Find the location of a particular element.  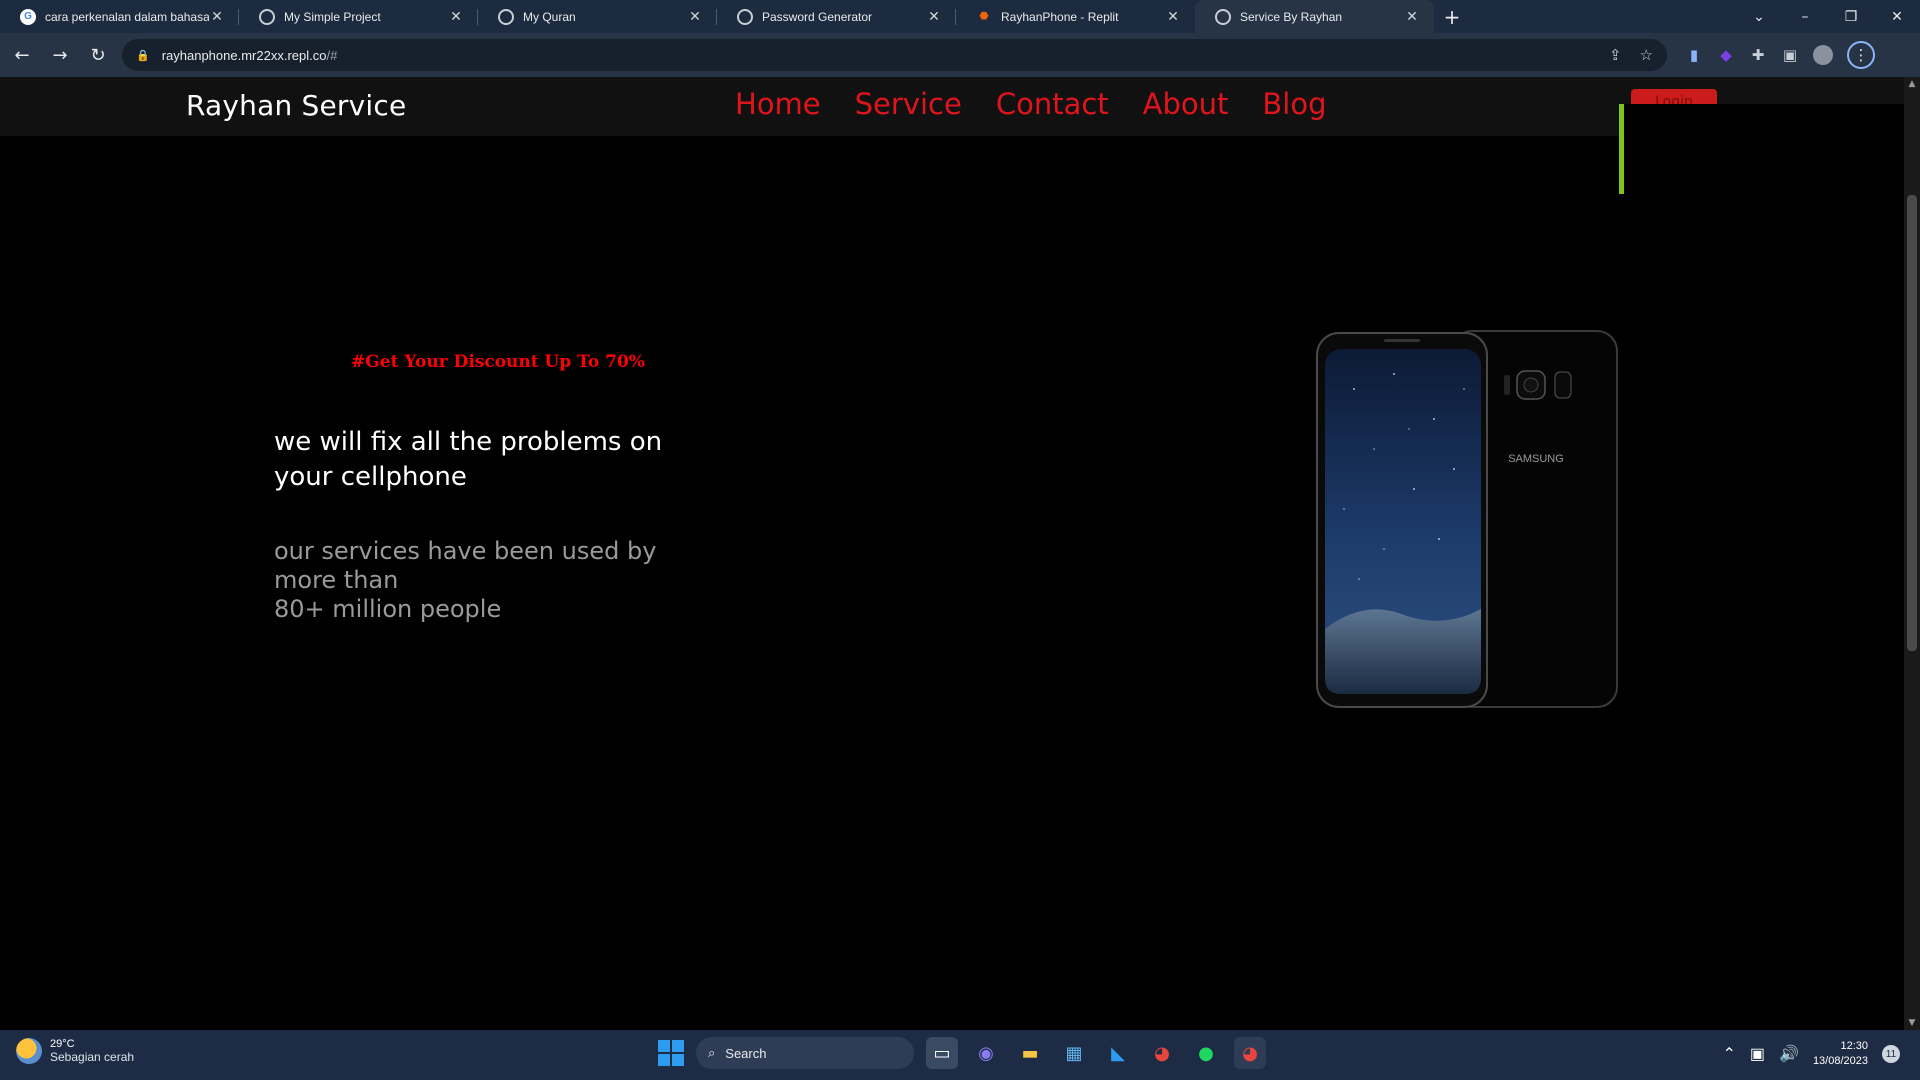

replit-icon: ⬣ is located at coordinates (984, 16).